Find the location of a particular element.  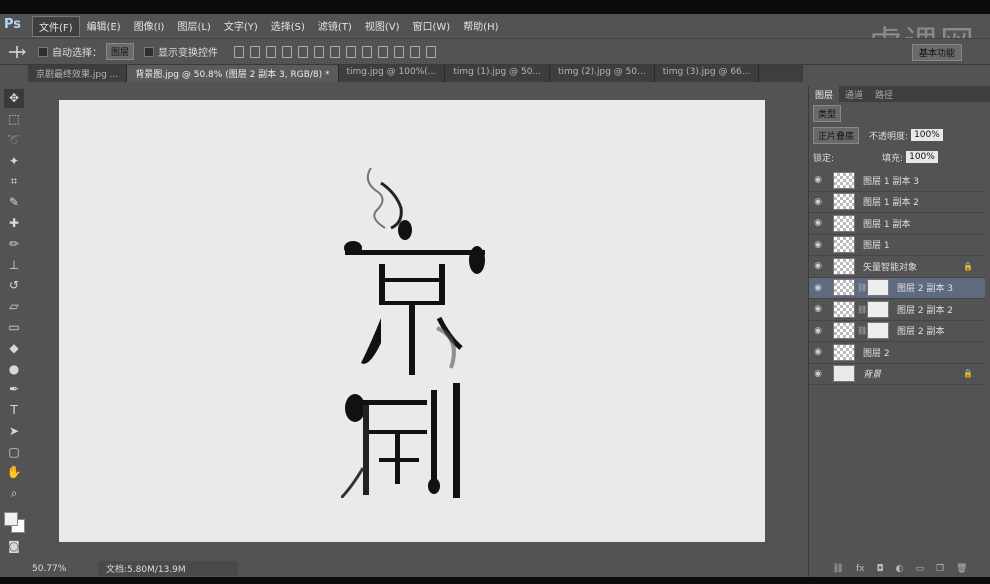

layer-row: ◉ 图层 1 副本 2 is located at coordinates (897, 202).